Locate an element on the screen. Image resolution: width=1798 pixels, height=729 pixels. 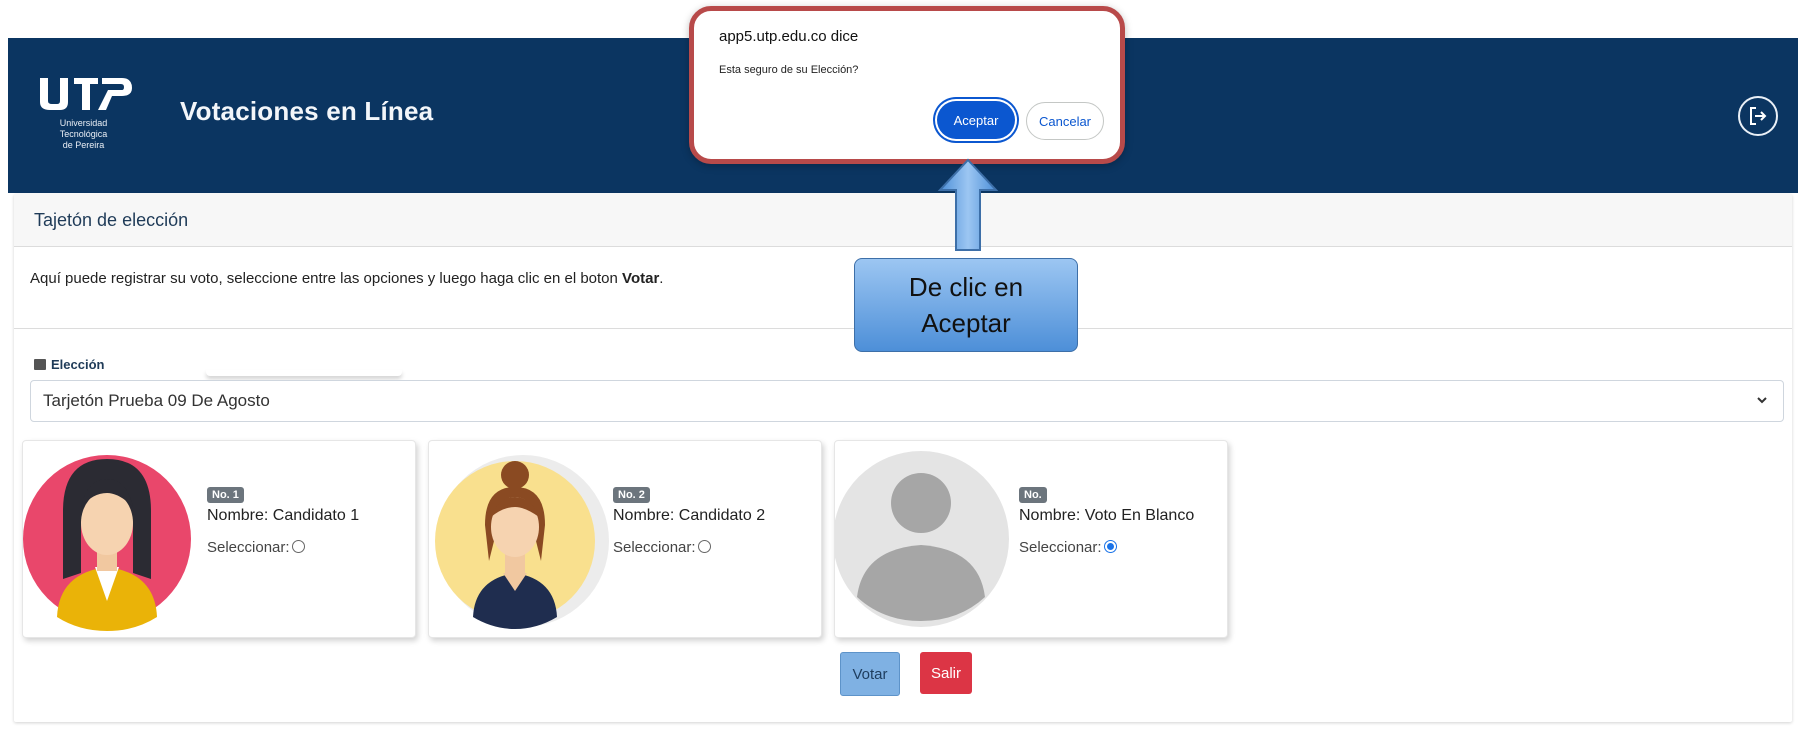
candidate-2-avatar is located at coordinates (522, 542).